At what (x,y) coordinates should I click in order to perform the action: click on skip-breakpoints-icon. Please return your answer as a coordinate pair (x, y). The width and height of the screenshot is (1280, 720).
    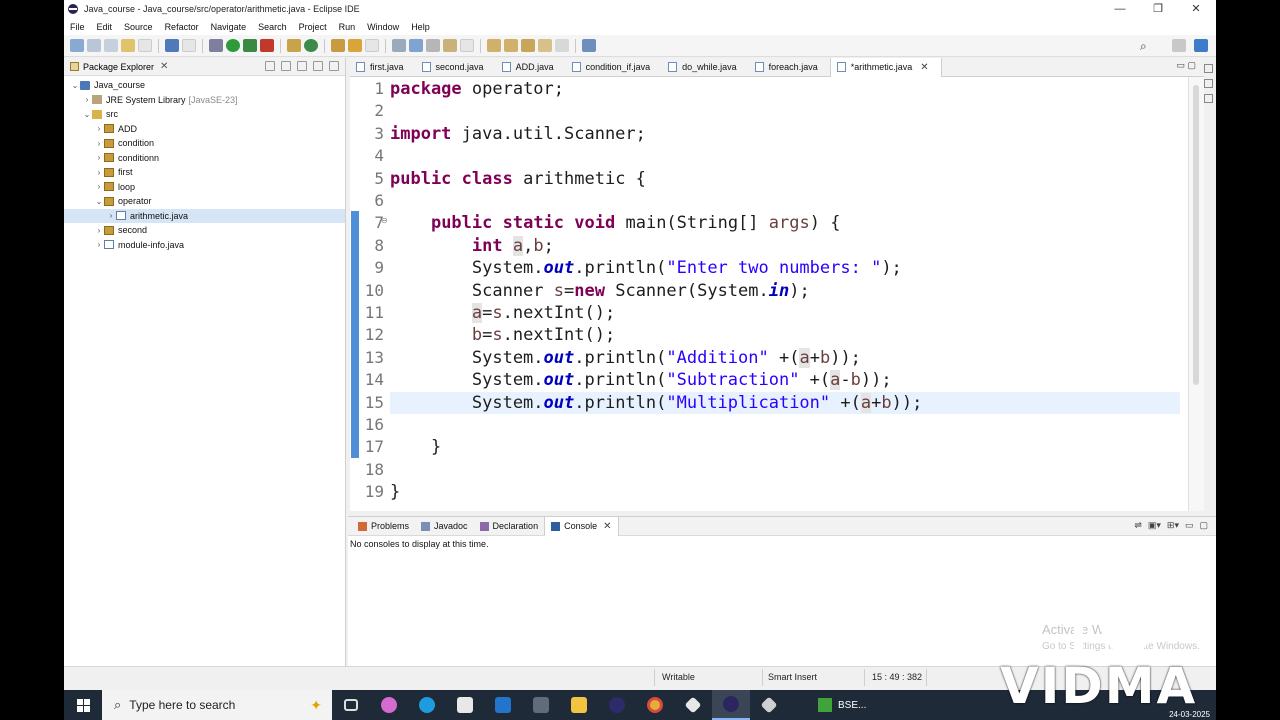
    Looking at the image, I should click on (145, 45).